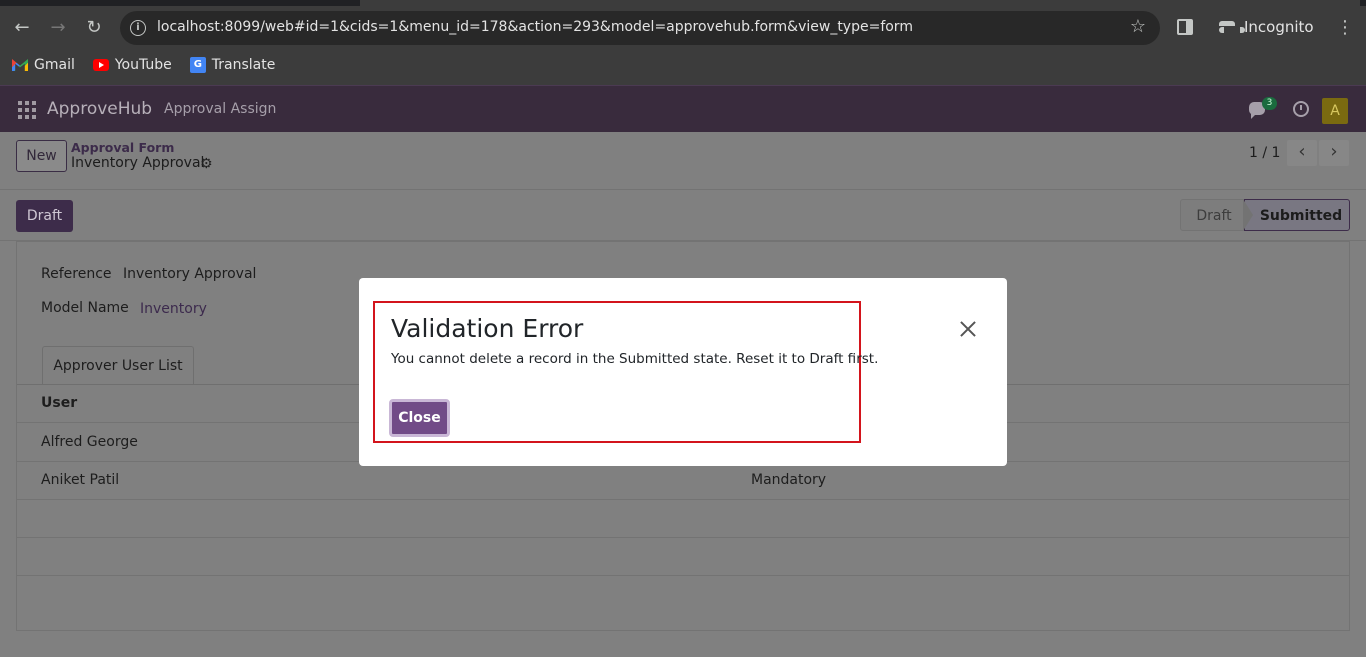  What do you see at coordinates (1335, 111) in the screenshot?
I see `user-avatar: A` at bounding box center [1335, 111].